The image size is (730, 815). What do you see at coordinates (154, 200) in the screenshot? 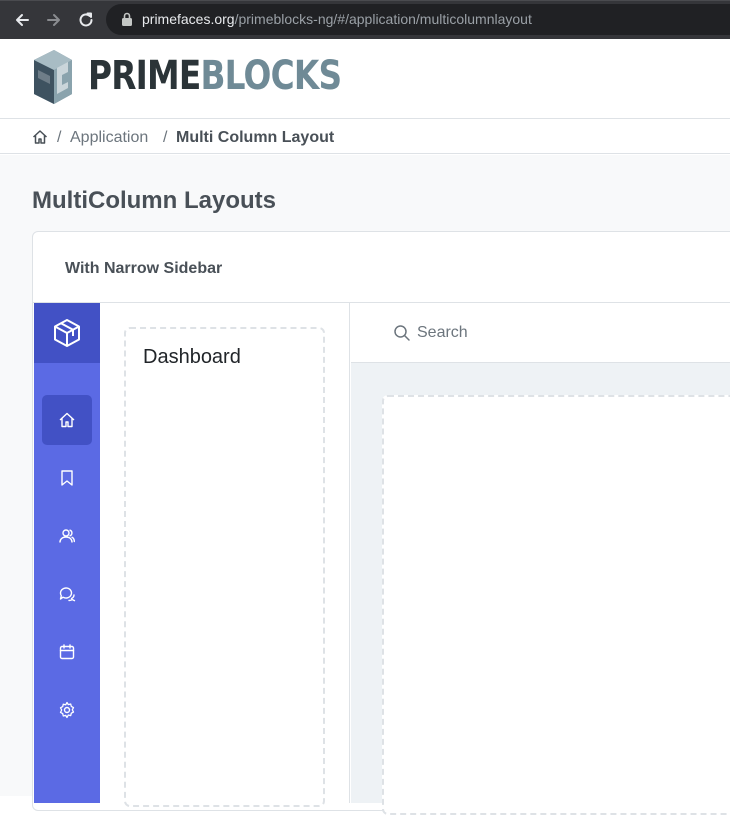
I see `page-title: MultiColumn Layouts` at bounding box center [154, 200].